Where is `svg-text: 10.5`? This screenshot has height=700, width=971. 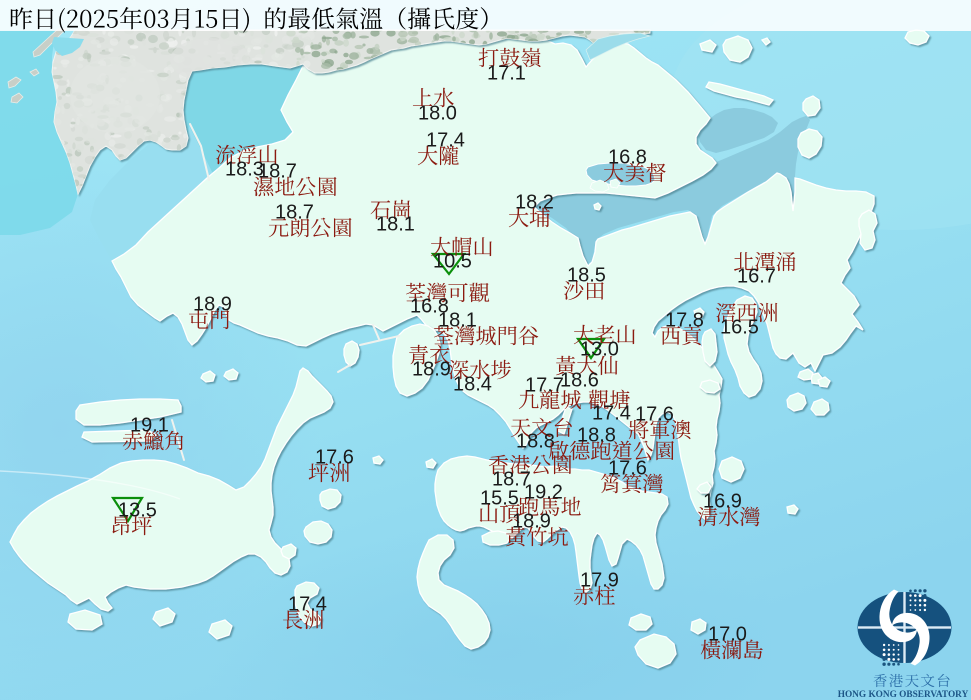
svg-text: 10.5 is located at coordinates (452, 262).